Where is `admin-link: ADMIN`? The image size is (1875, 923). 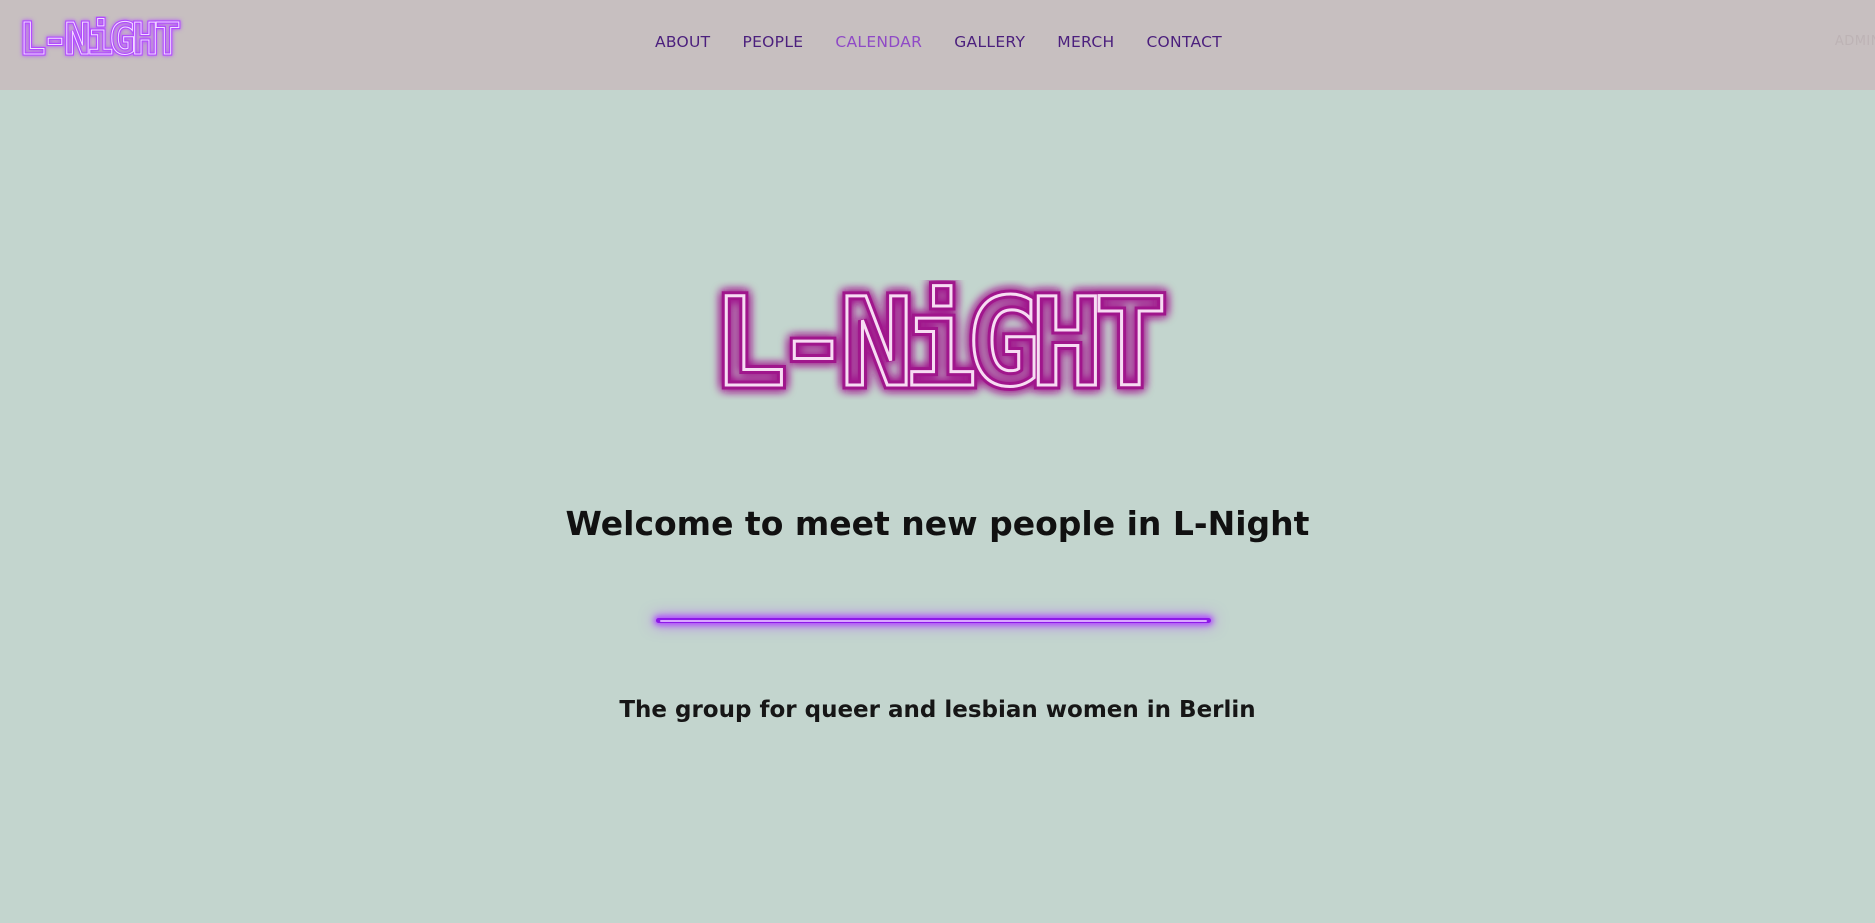 admin-link: ADMIN is located at coordinates (1855, 41).